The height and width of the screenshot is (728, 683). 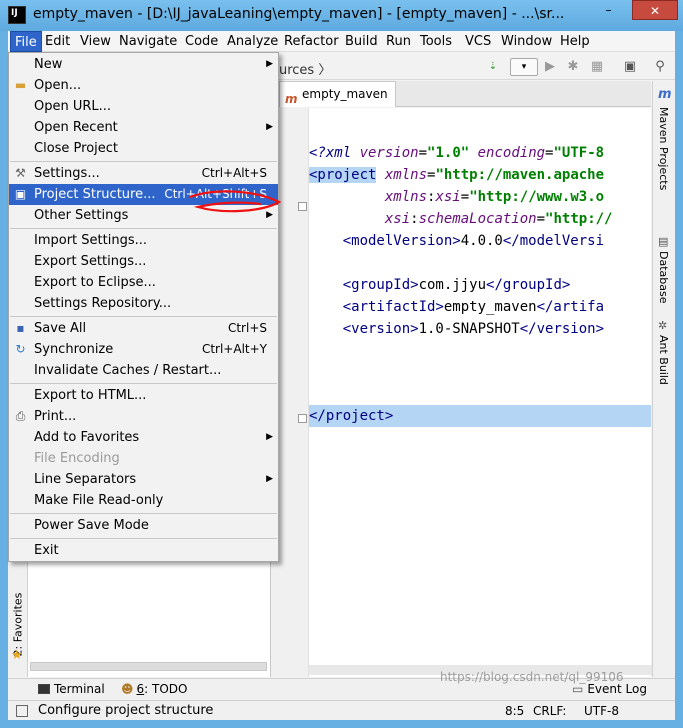 What do you see at coordinates (461, 94) in the screenshot?
I see `editor-tab-strip: m empty_maven` at bounding box center [461, 94].